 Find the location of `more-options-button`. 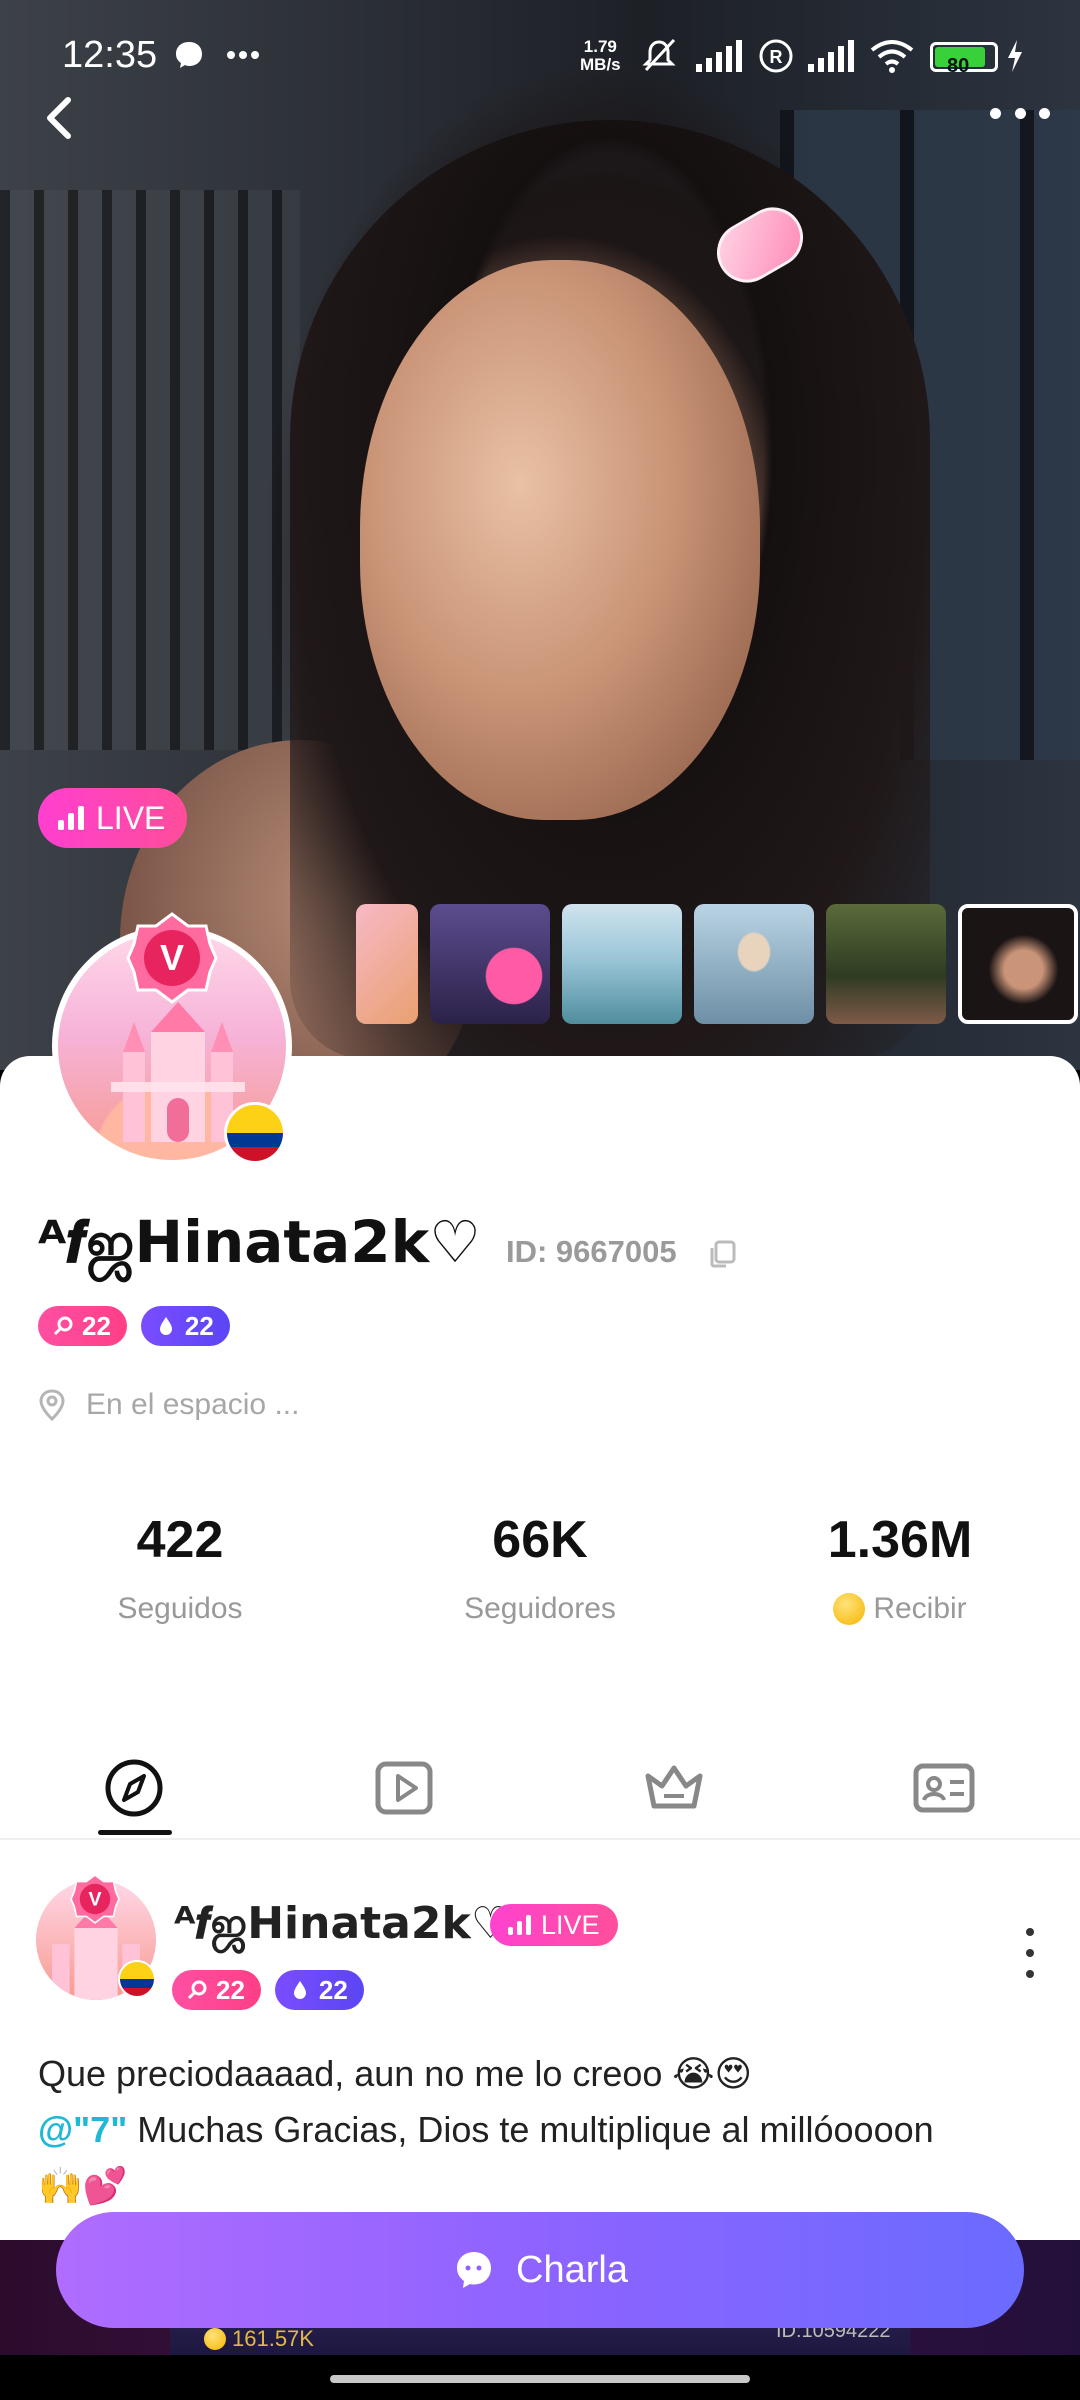

more-options-button is located at coordinates (1020, 118).